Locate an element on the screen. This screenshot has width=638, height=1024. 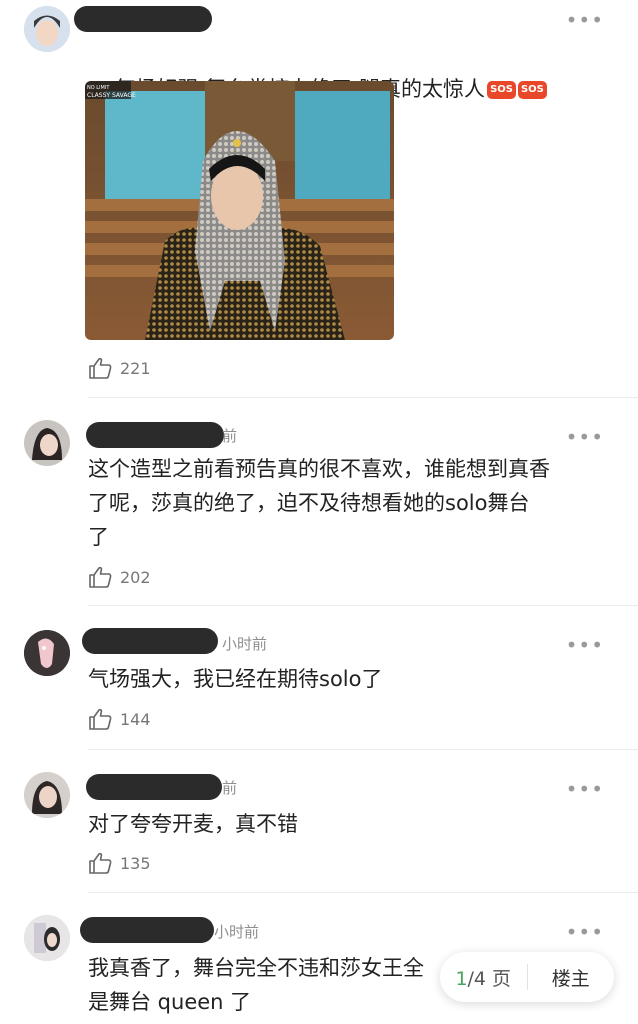
like-count: 221 is located at coordinates (135, 368).